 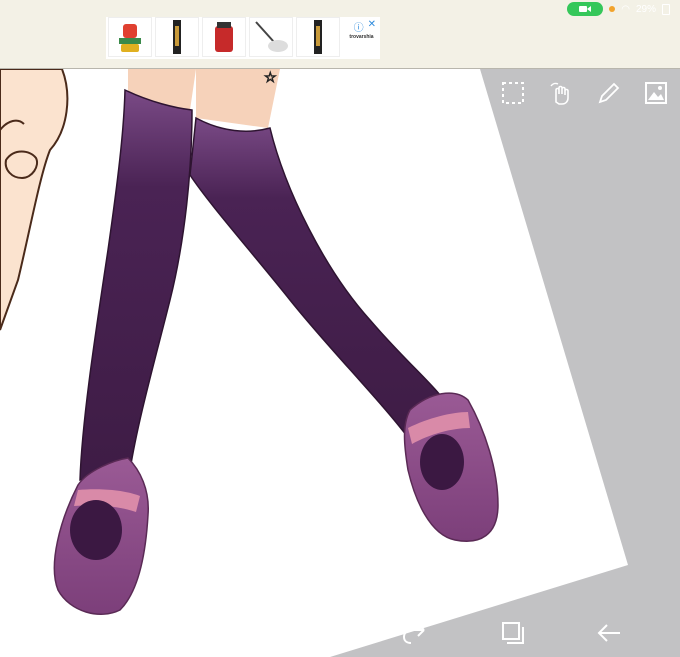 What do you see at coordinates (359, 26) in the screenshot?
I see `info-icon: ⓘ` at bounding box center [359, 26].